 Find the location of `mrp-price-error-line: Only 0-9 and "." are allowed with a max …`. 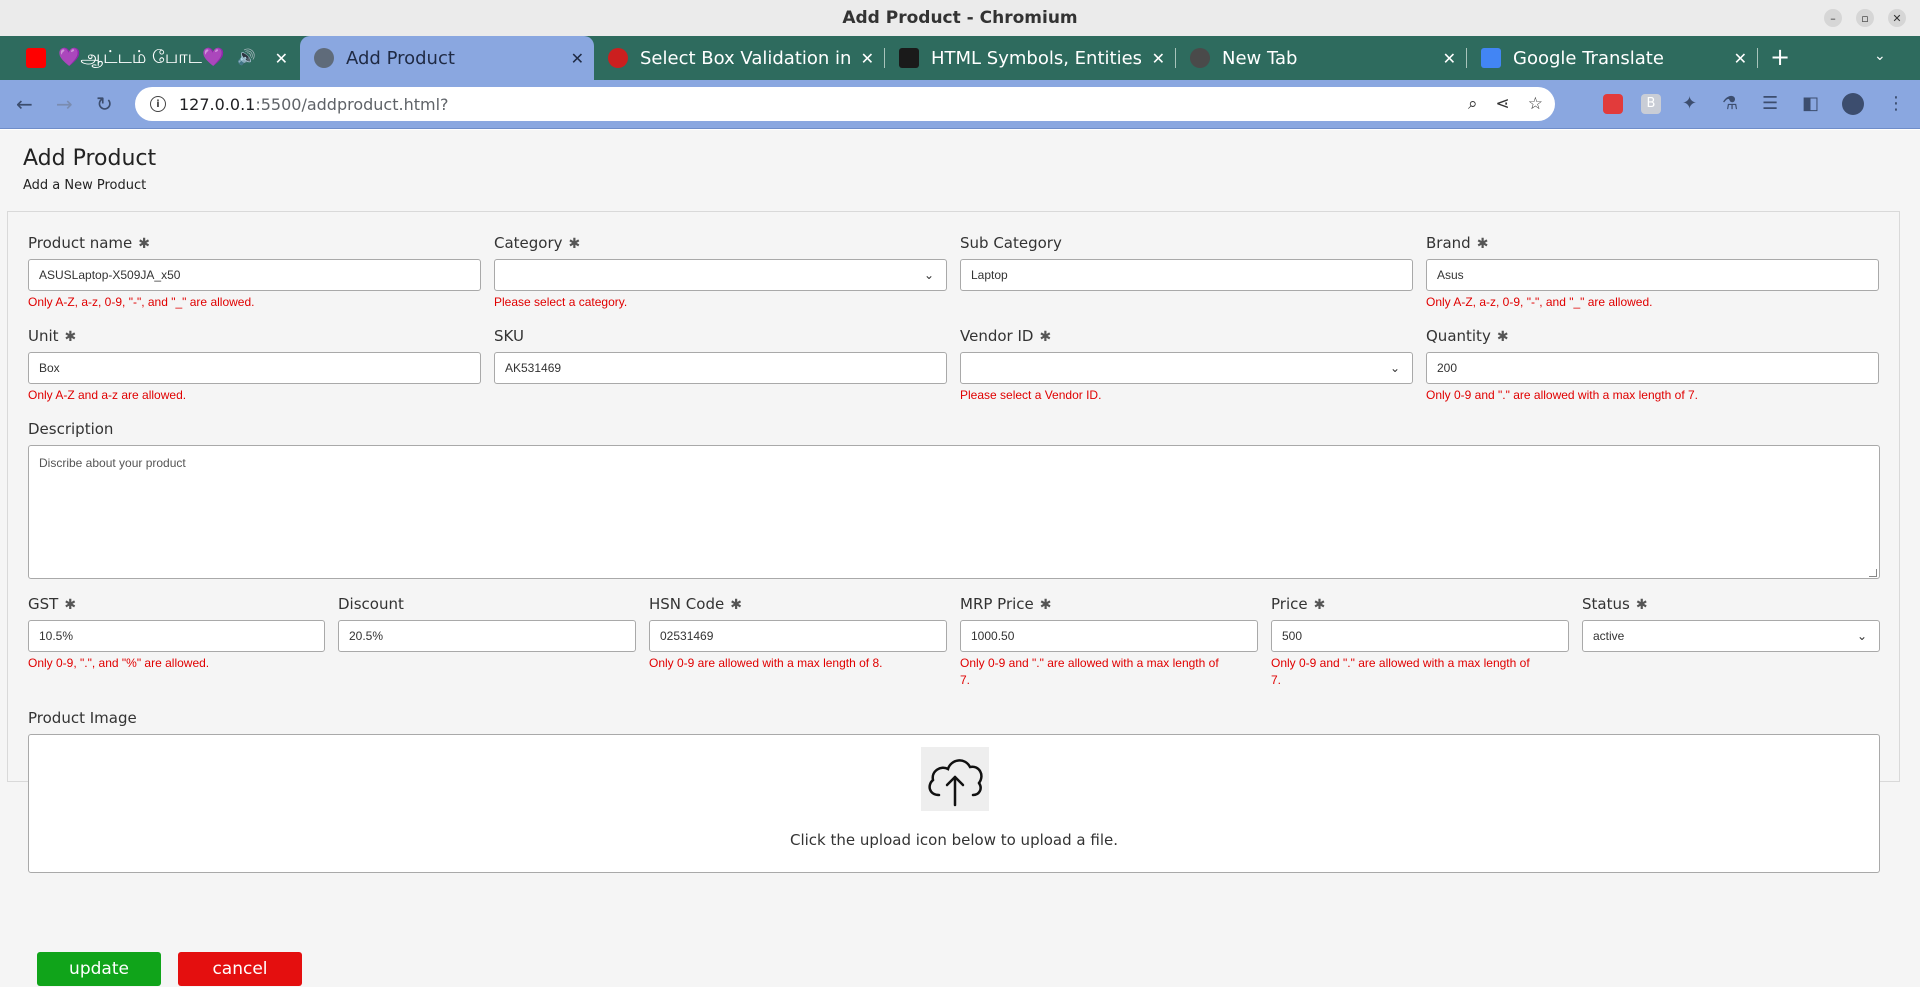

mrp-price-error-line: Only 0-9 and "." are allowed with a max … is located at coordinates (1089, 663).